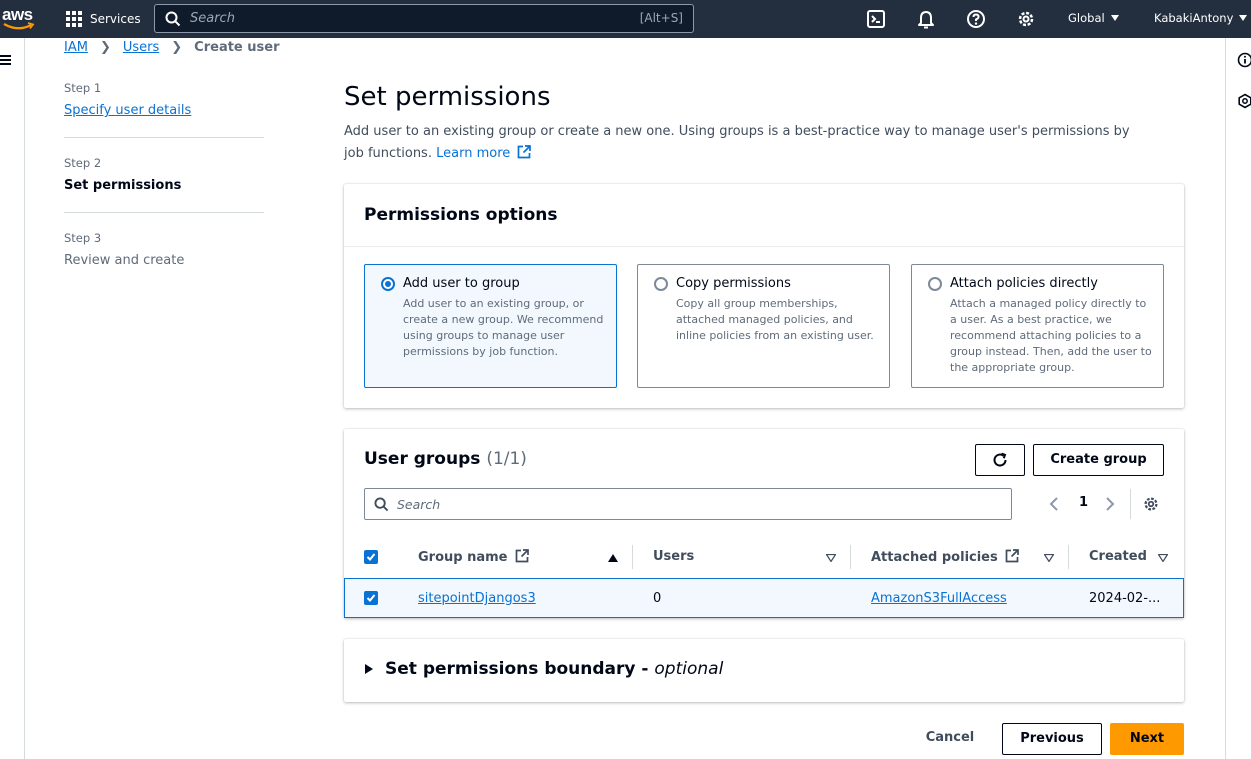 This screenshot has width=1251, height=759. I want to click on tools-panel-strip, so click(1238, 398).